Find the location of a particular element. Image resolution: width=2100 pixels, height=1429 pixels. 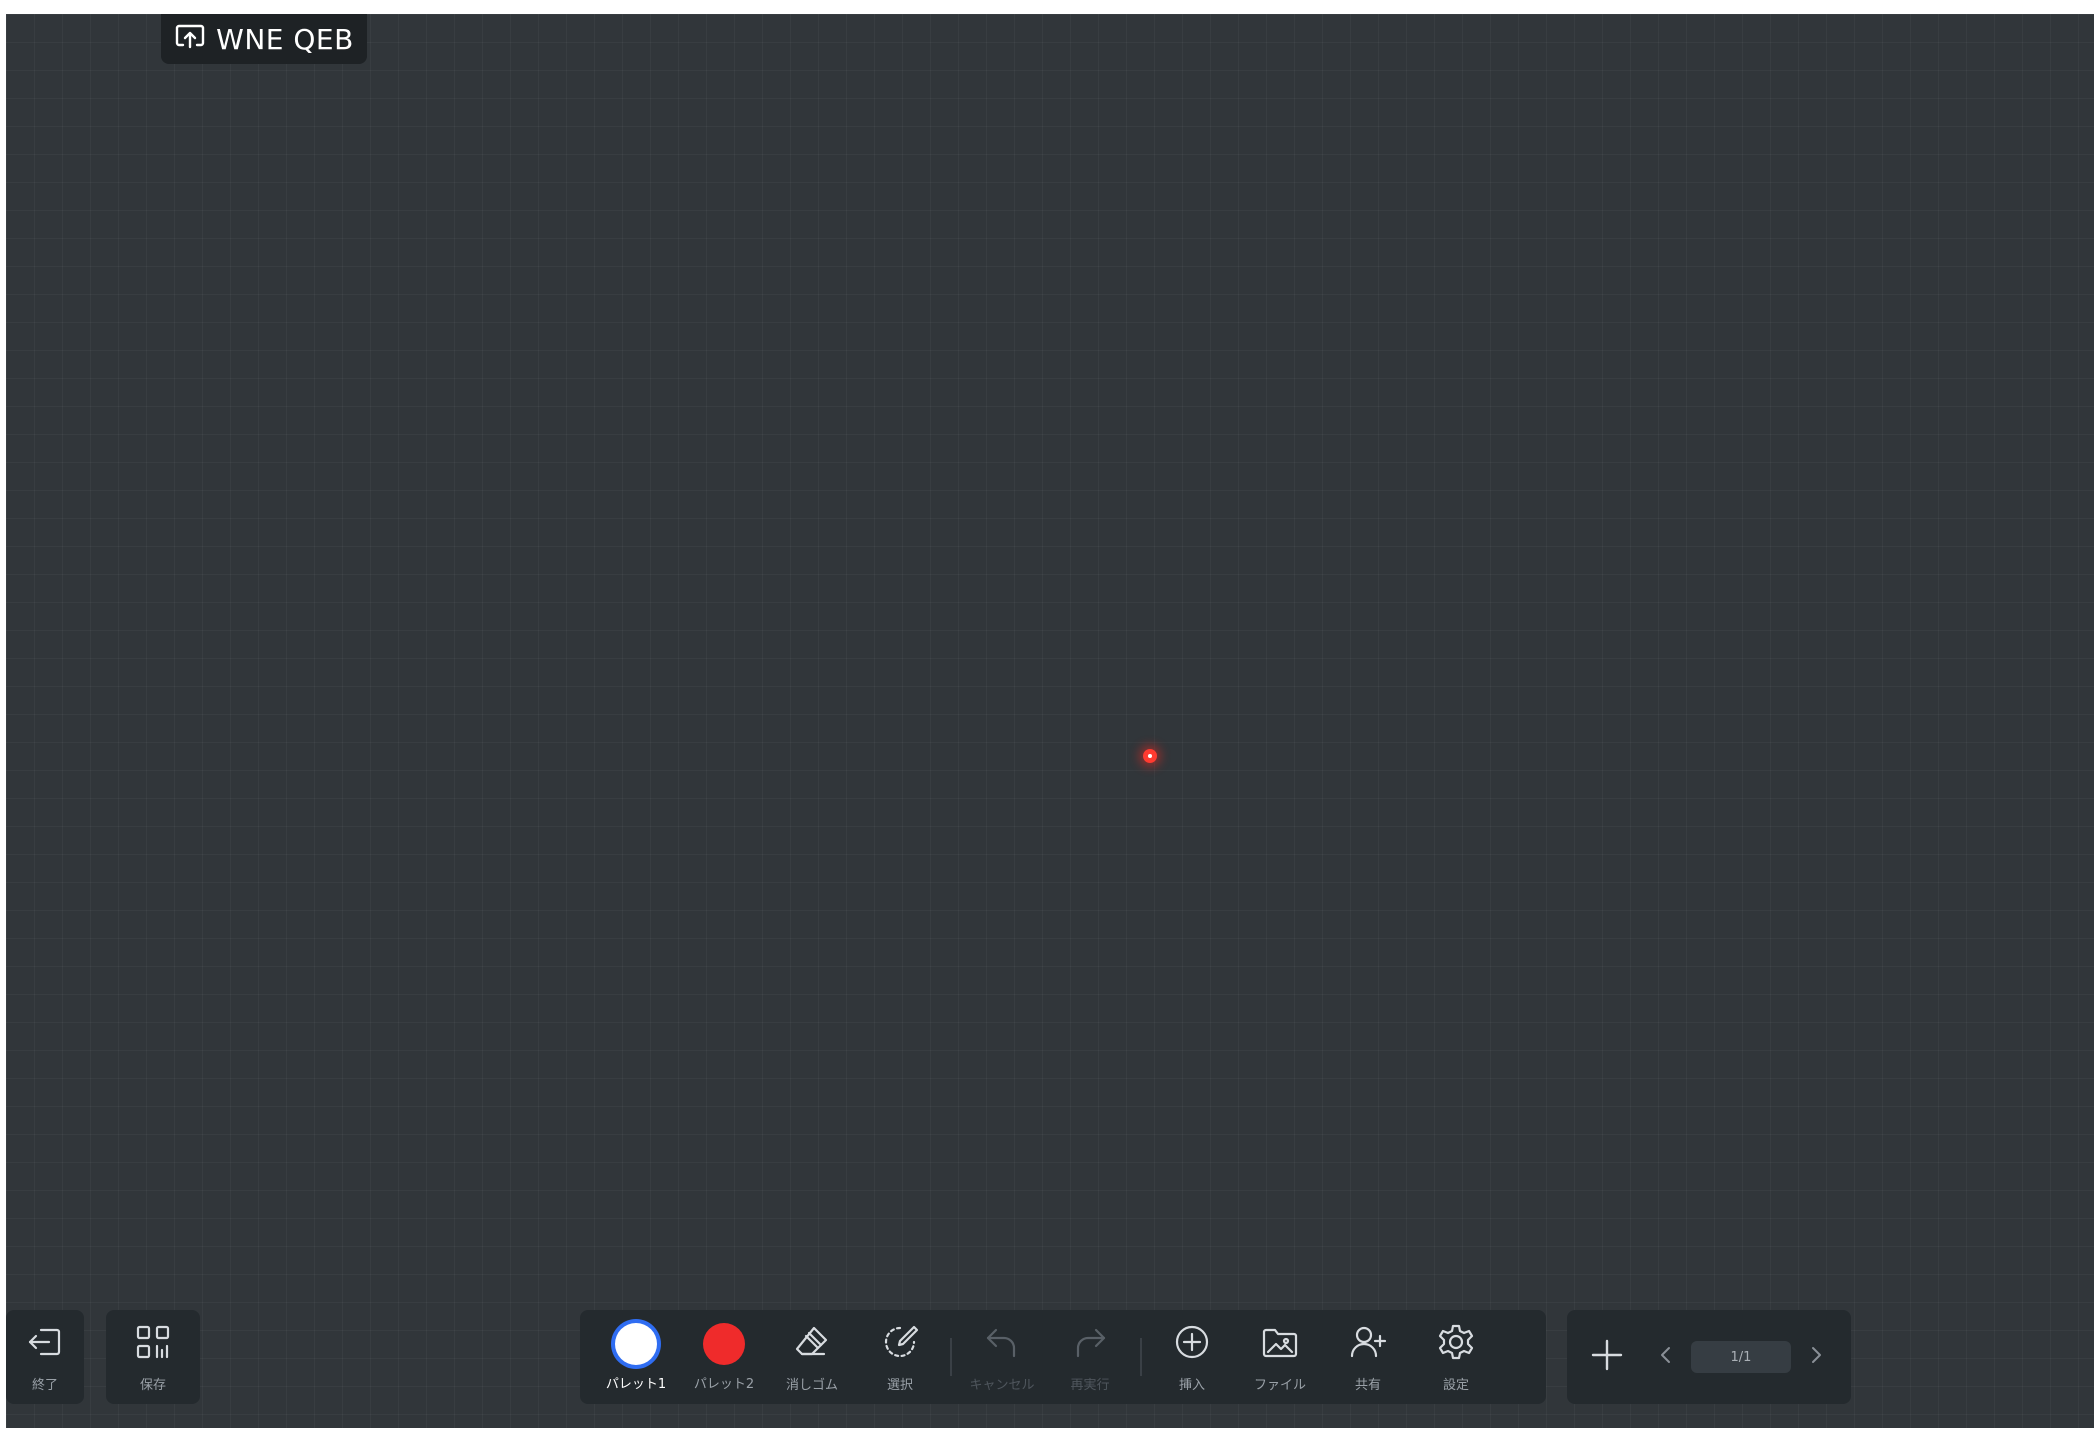

save-button: 保存 is located at coordinates (153, 1357).